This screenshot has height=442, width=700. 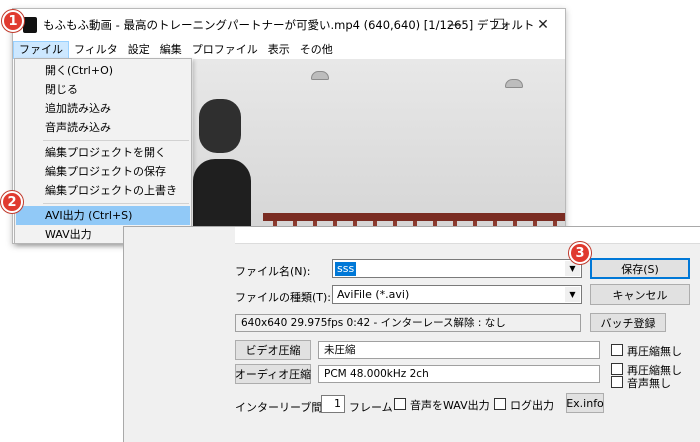 I want to click on exinfo-button: Ex.info, so click(x=585, y=403).